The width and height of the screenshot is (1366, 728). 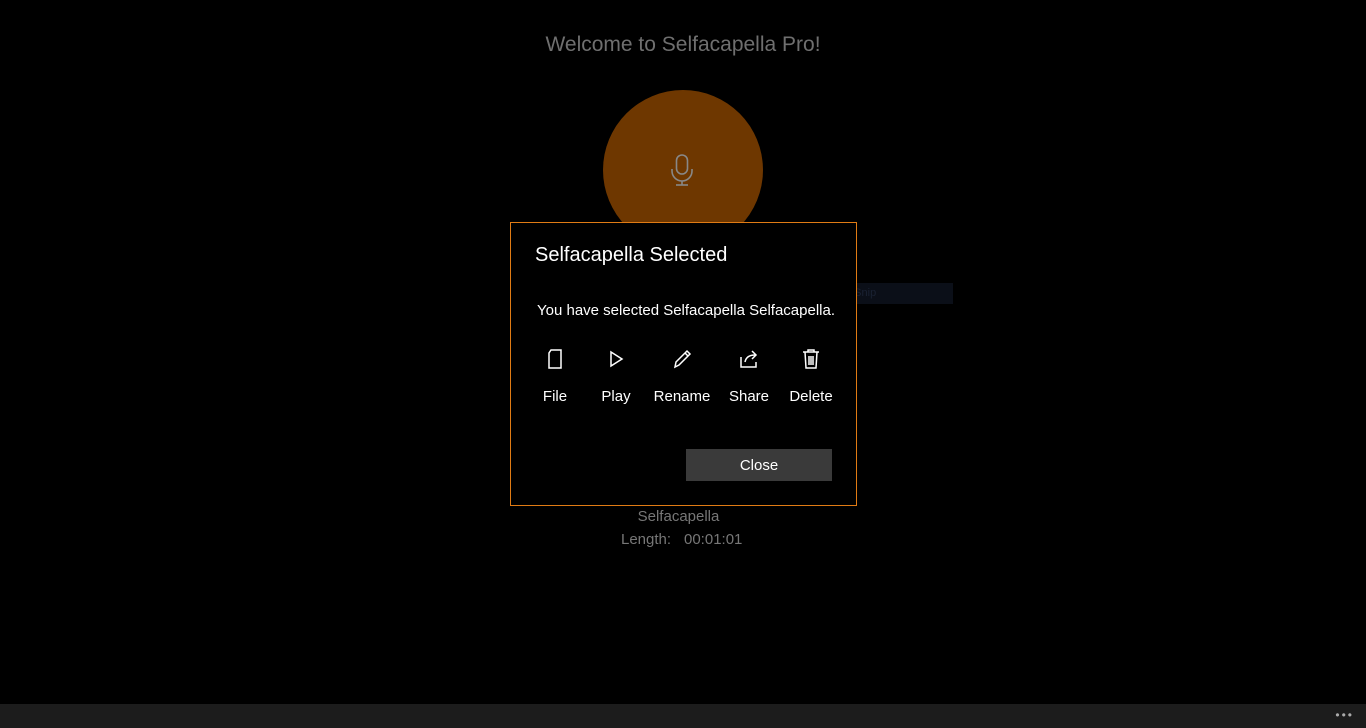 I want to click on recording-length-value: 00:01:01, so click(x=713, y=539).